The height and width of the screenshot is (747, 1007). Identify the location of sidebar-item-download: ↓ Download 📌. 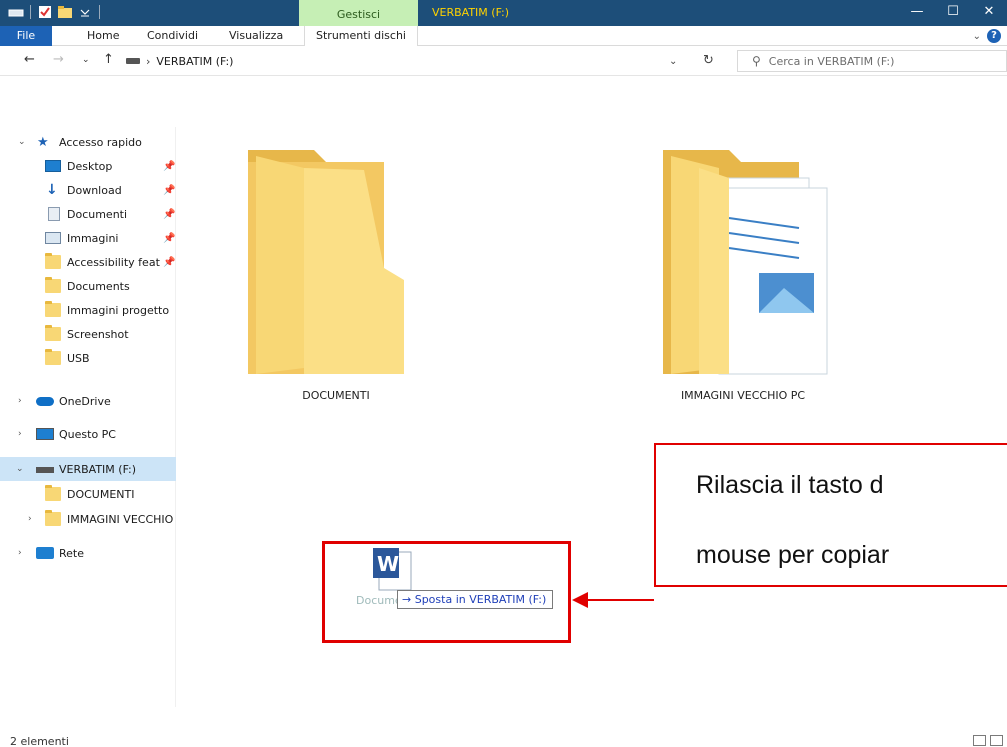
(88, 190).